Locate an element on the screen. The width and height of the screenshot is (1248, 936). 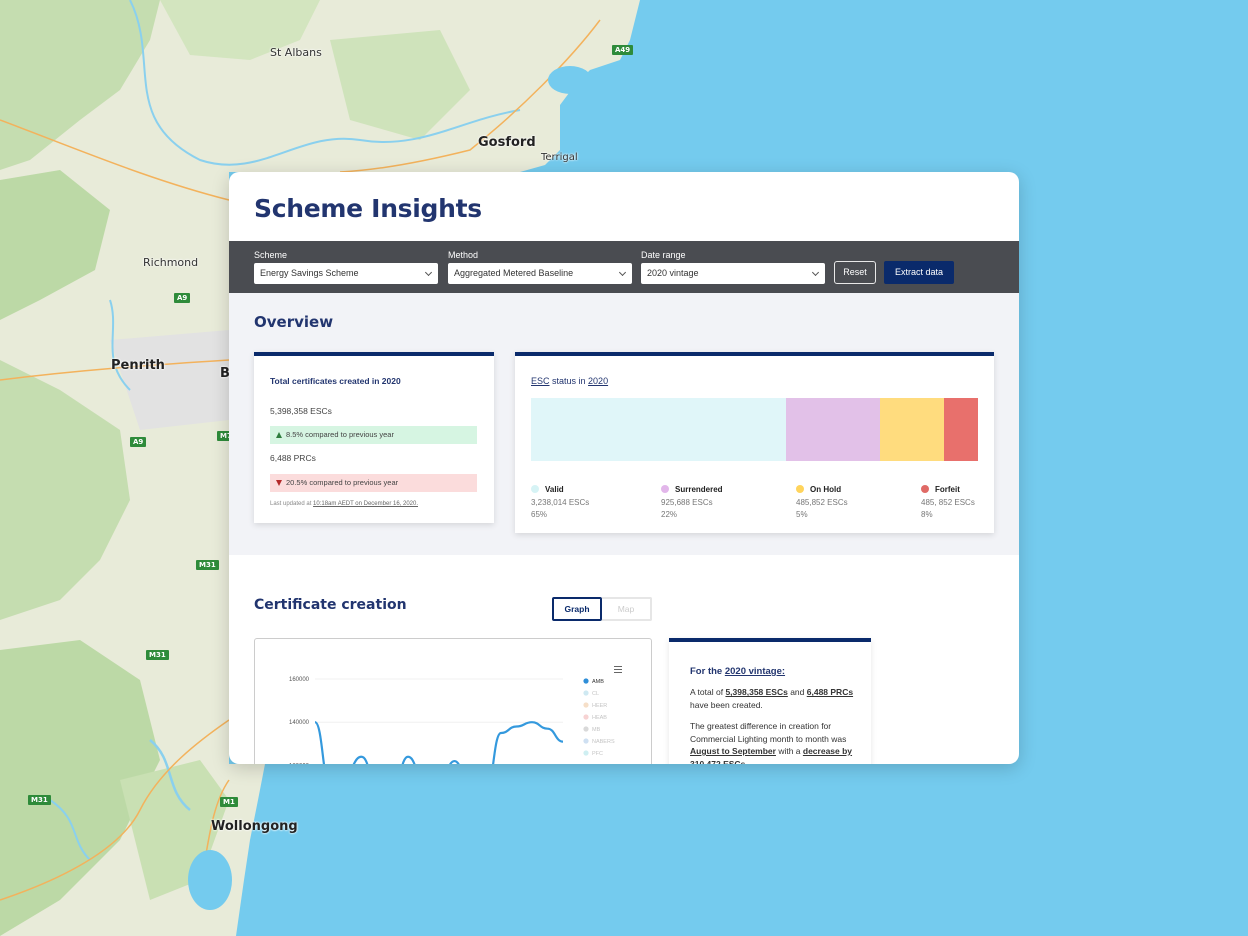
chart-legend-nabers: NABERS is located at coordinates (603, 742).